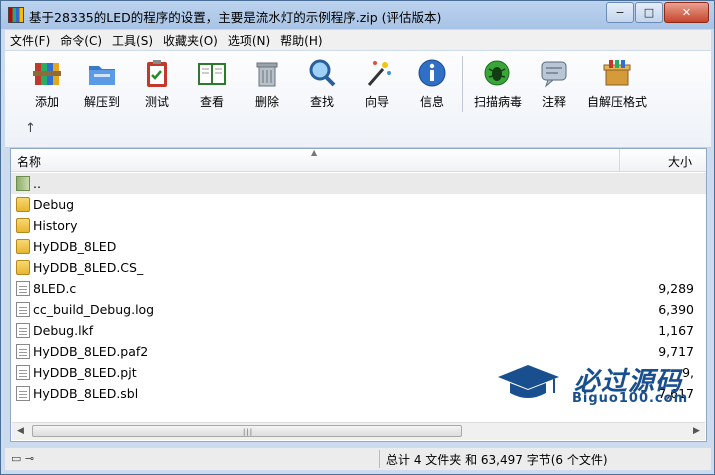  What do you see at coordinates (91, 351) in the screenshot?
I see `file-name: HyDDB_8LED.paf2` at bounding box center [91, 351].